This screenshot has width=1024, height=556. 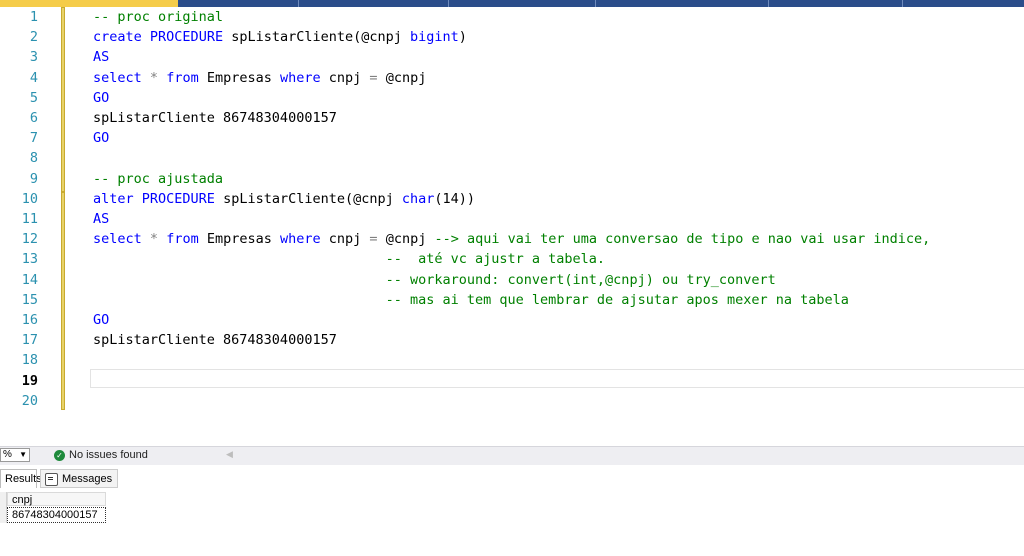 I want to click on zoom-value: %, so click(x=7, y=454).